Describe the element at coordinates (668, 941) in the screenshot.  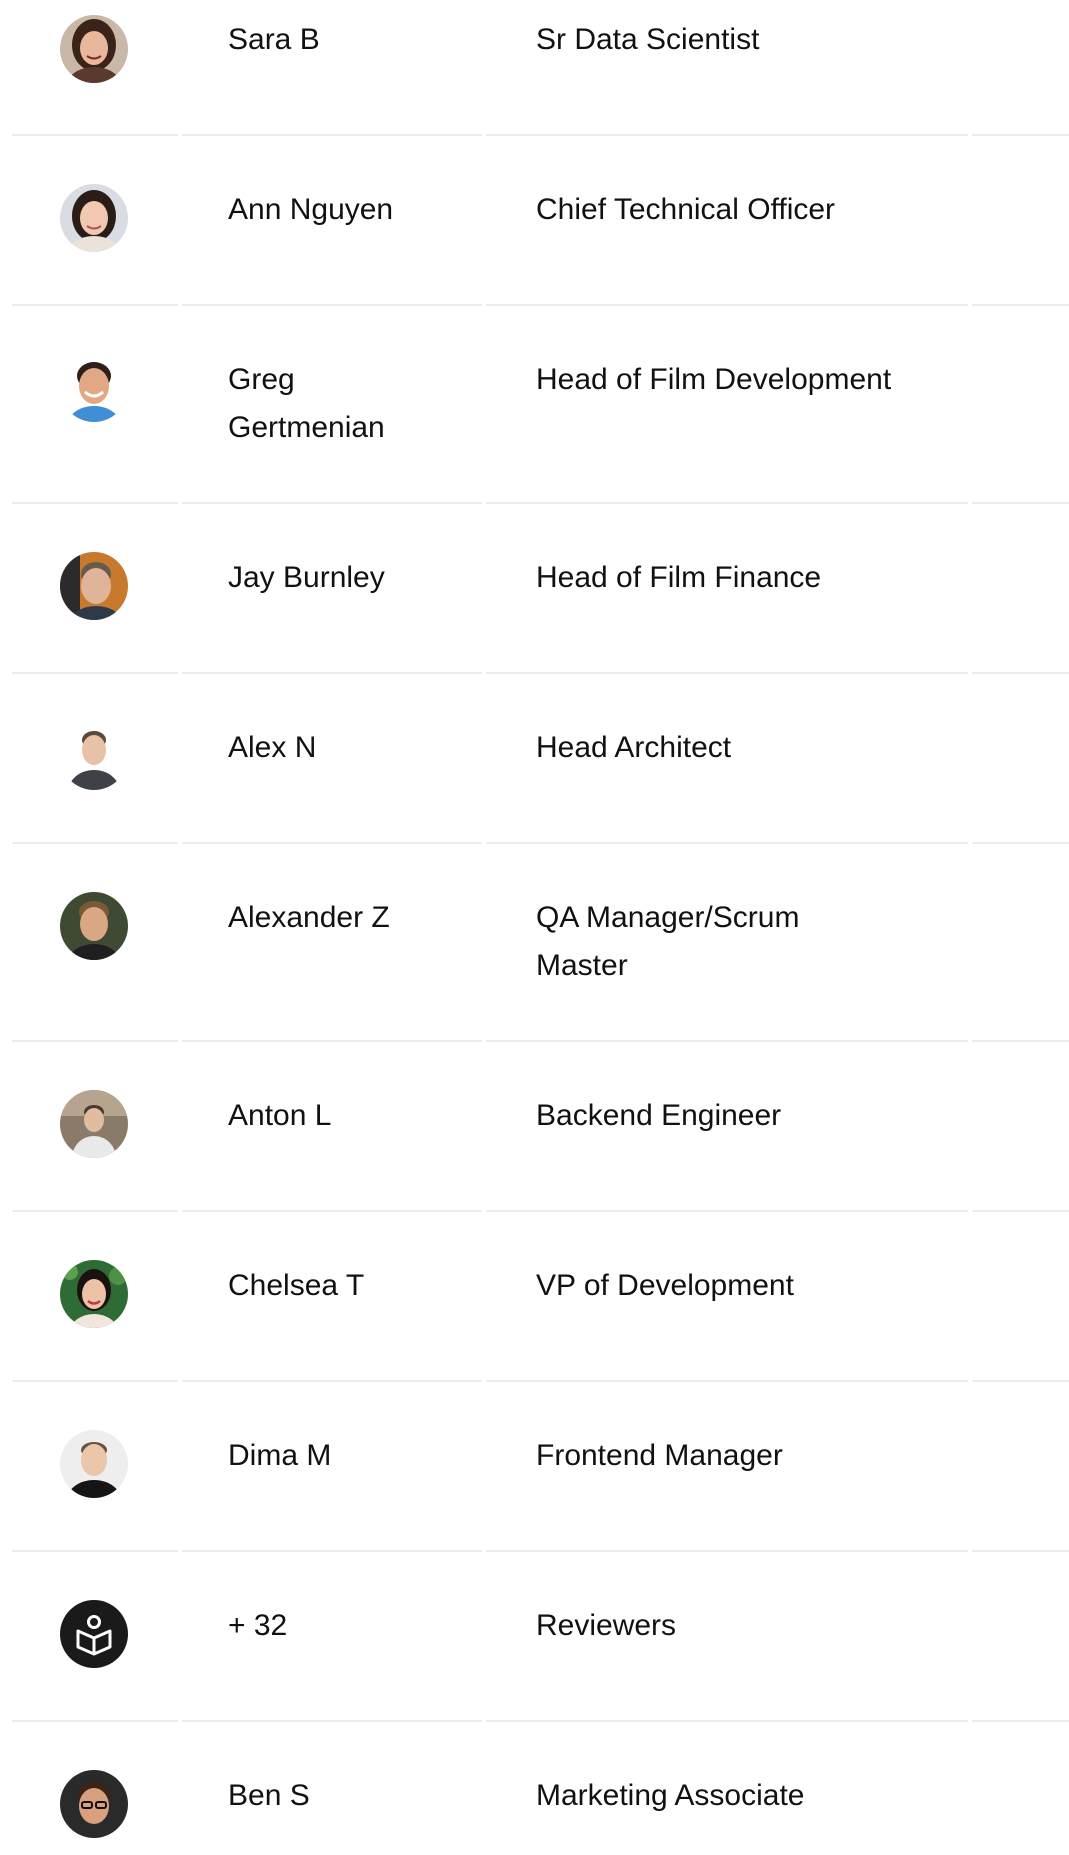
I see `member-role: QA Manager/Scrum Master` at that location.